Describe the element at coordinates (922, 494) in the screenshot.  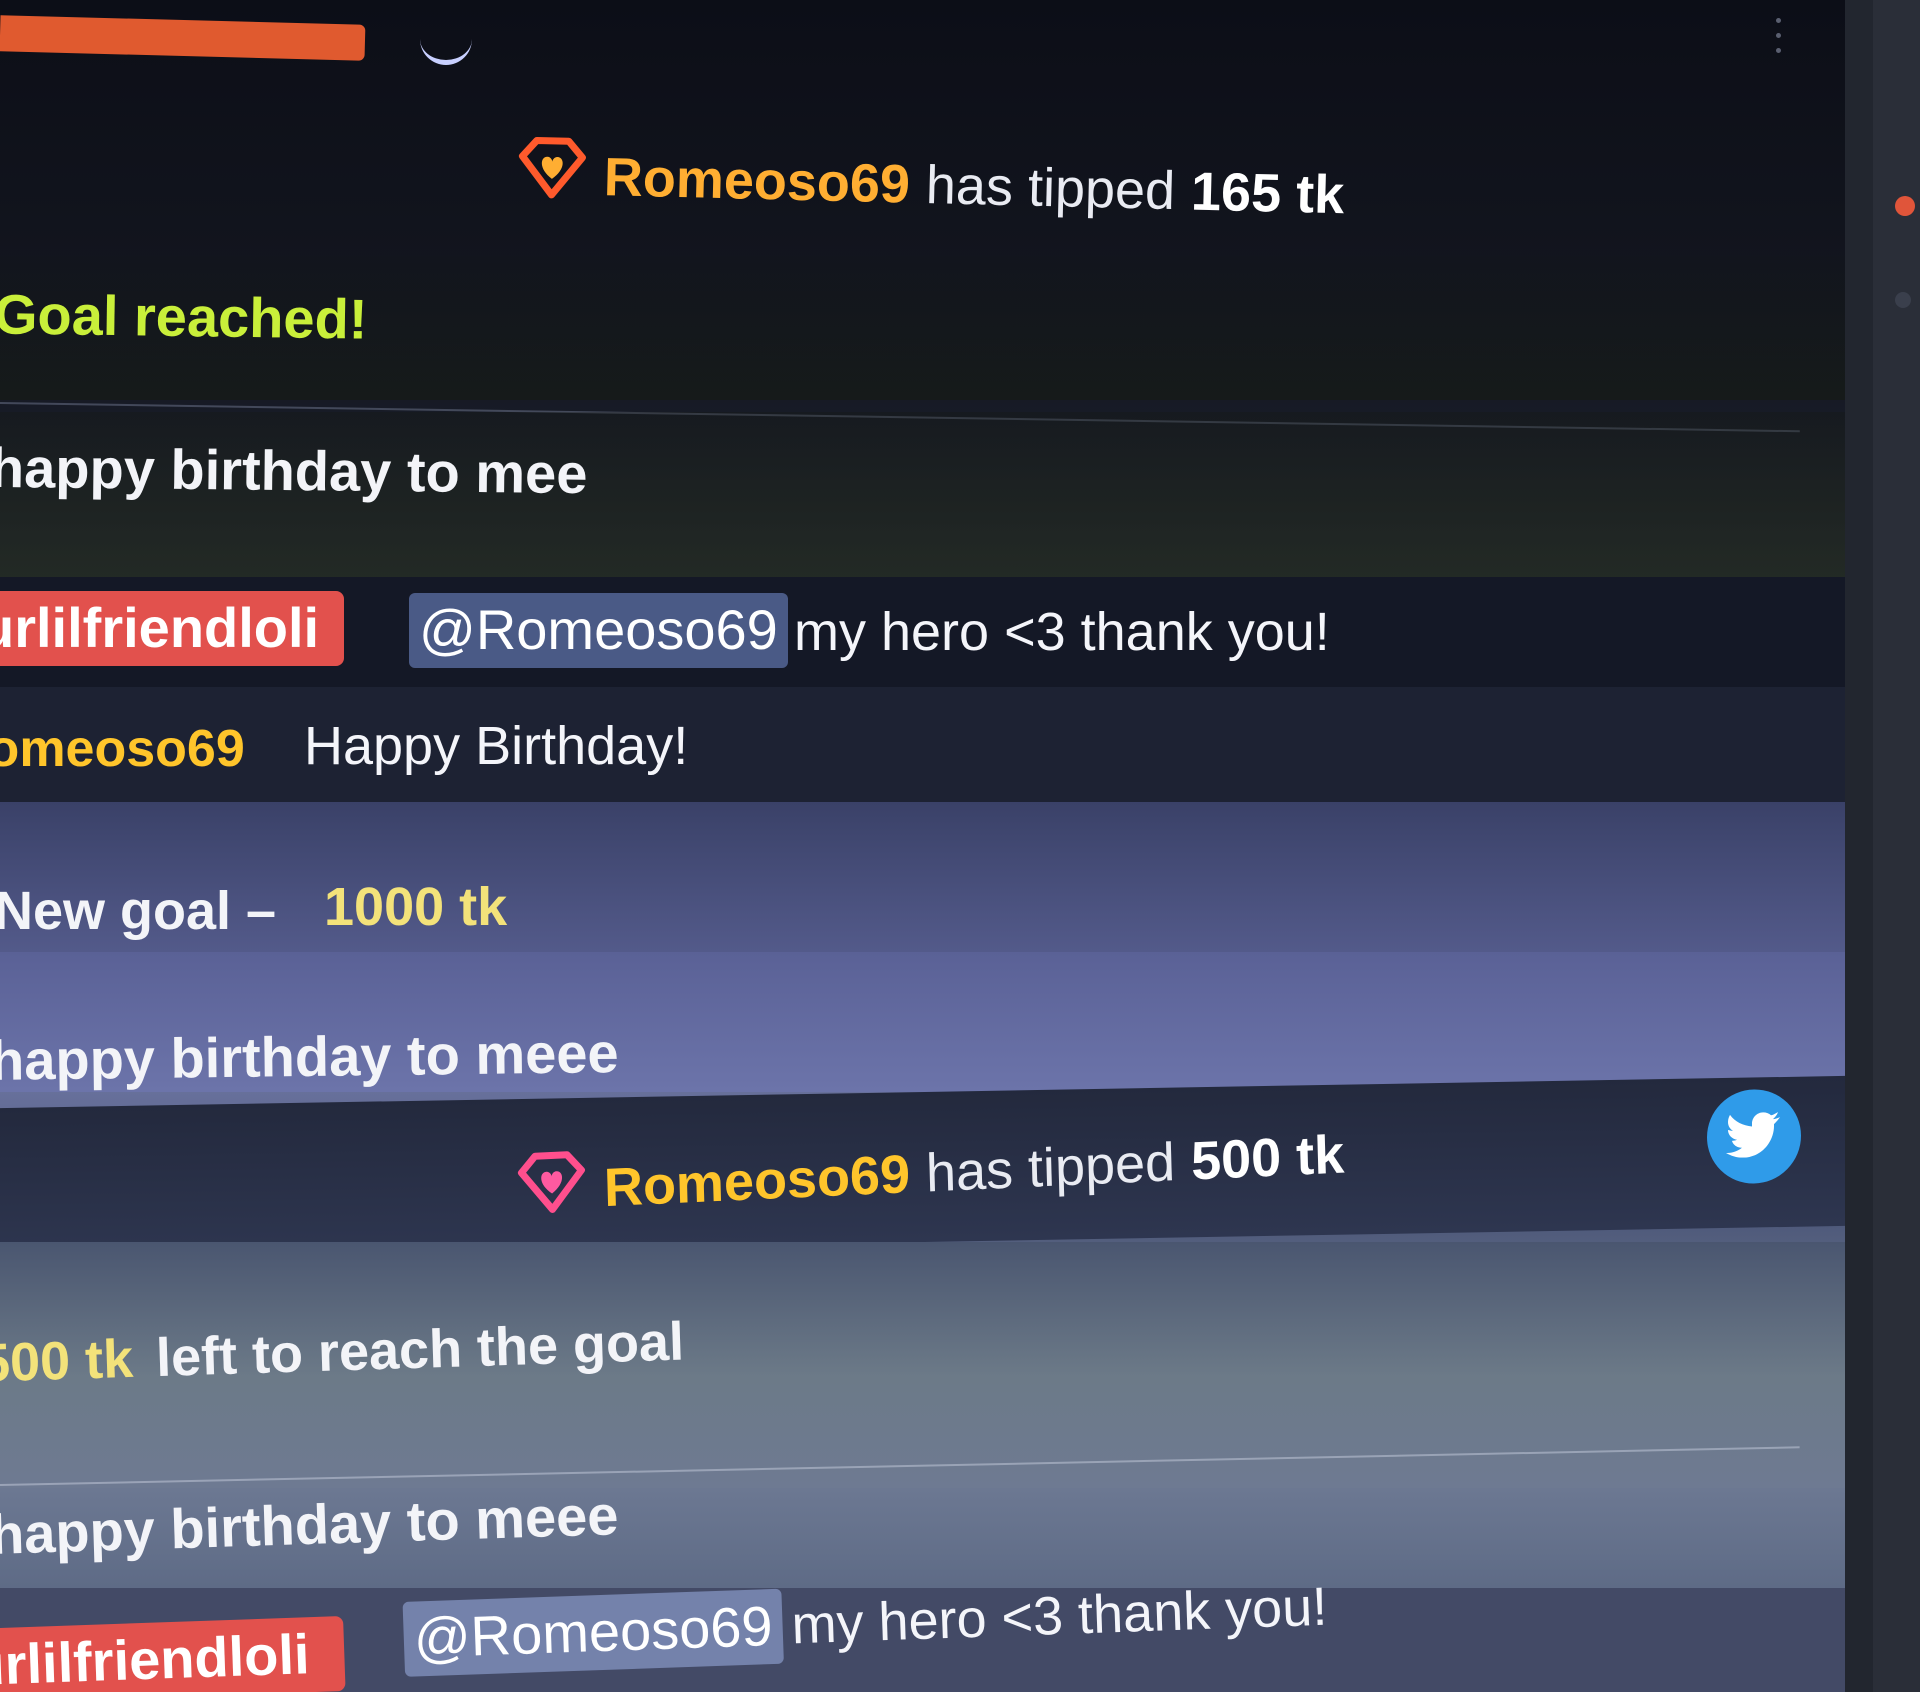
I see `chat-message-row: happy birthday to mee` at that location.